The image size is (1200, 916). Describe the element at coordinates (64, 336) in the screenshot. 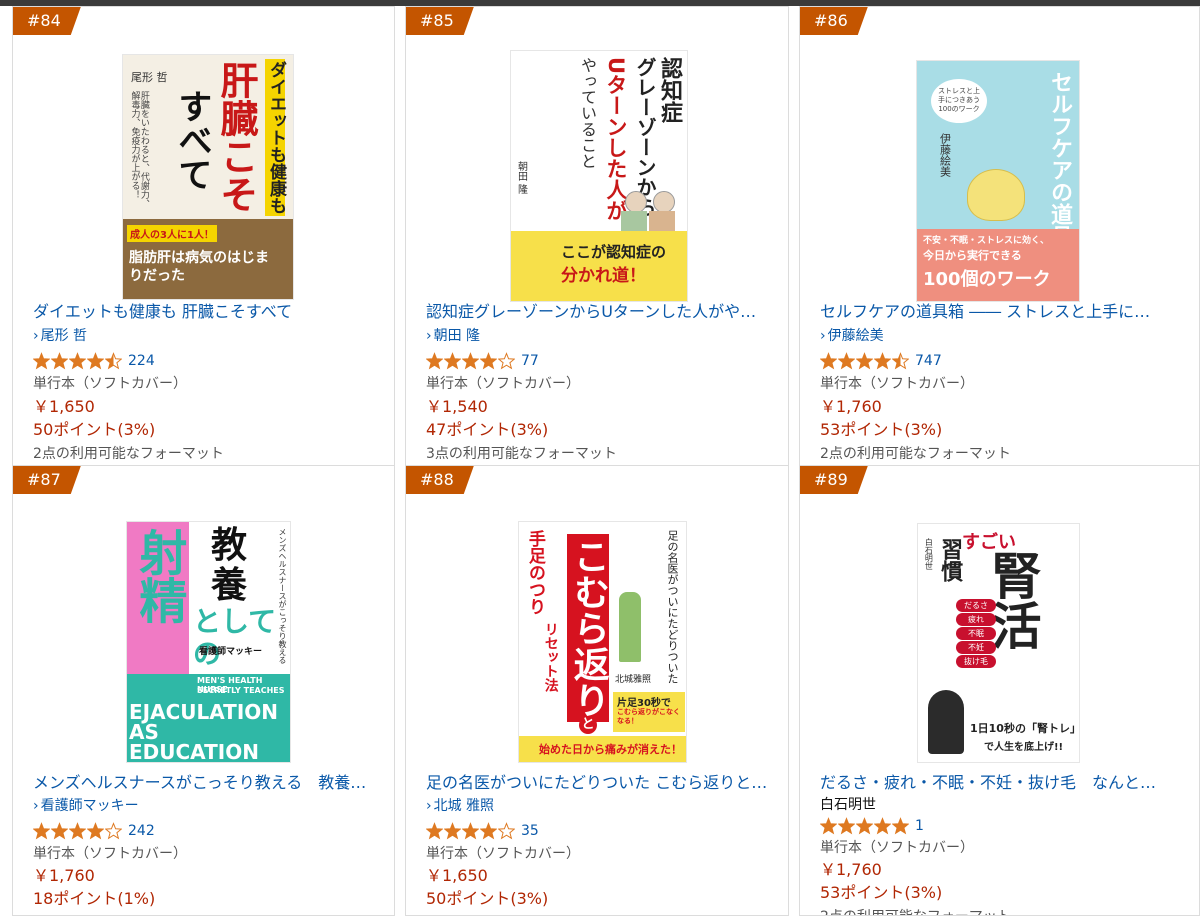

I see `author-name: 尾形 哲` at that location.